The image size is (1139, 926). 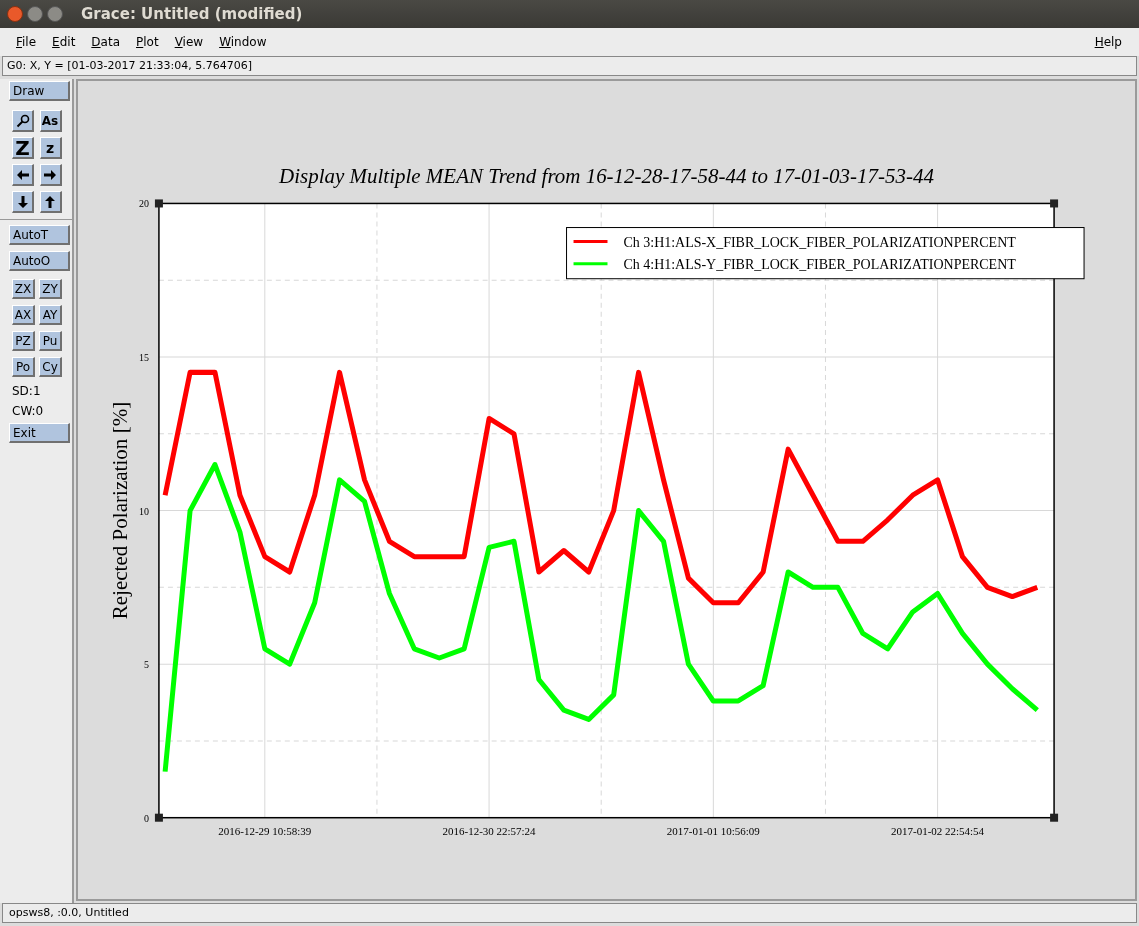 I want to click on status-readout: CW:0, so click(x=28, y=411).